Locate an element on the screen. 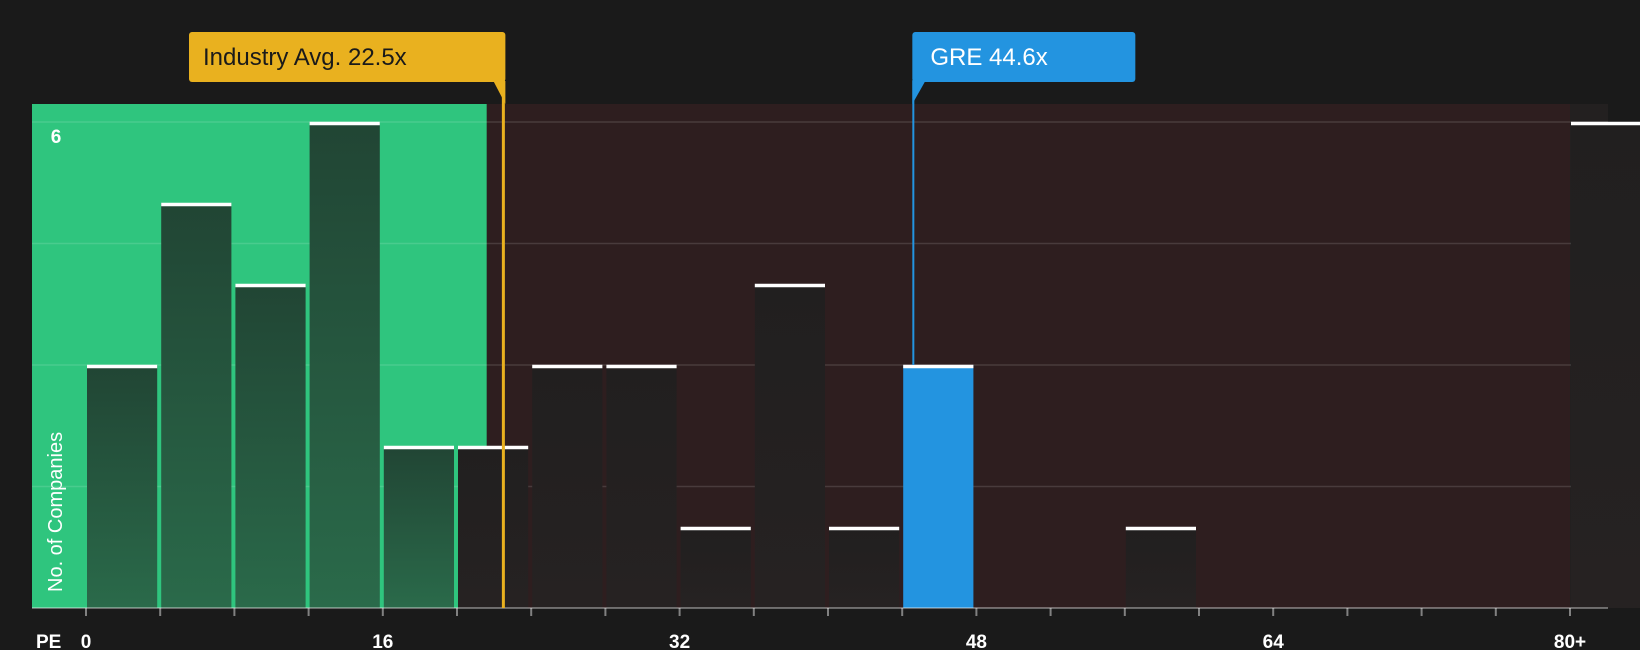  x-tick-label: 64 is located at coordinates (1274, 641).